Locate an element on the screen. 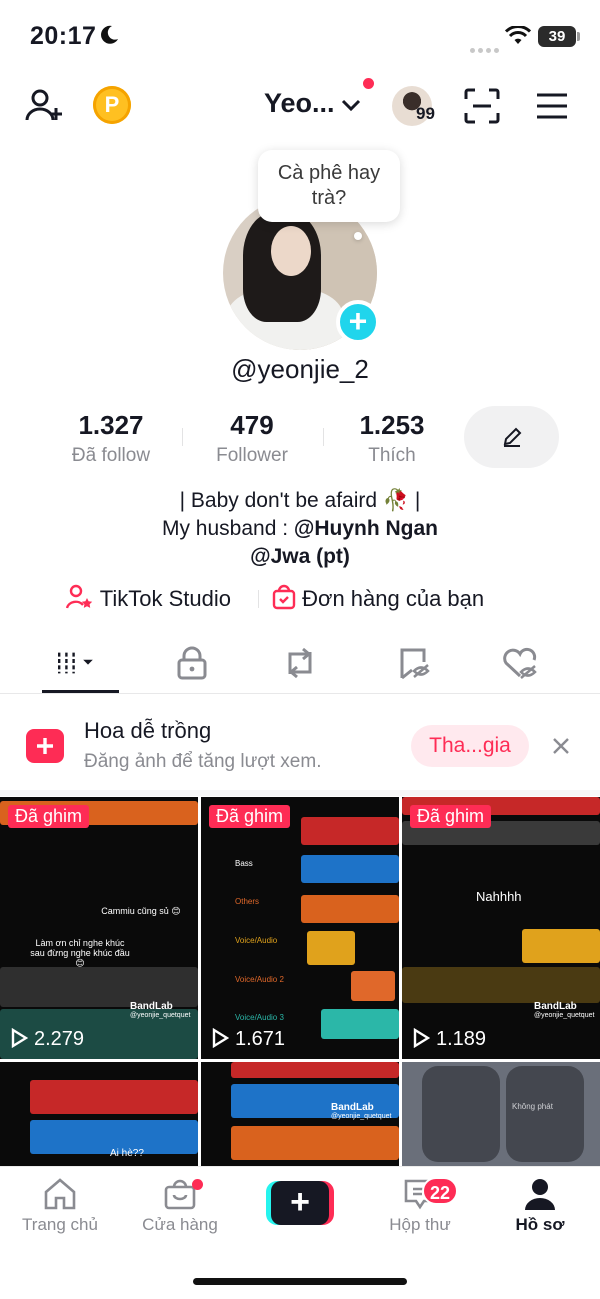 The width and height of the screenshot is (600, 1299). view-count: 1.189 is located at coordinates (449, 1039).